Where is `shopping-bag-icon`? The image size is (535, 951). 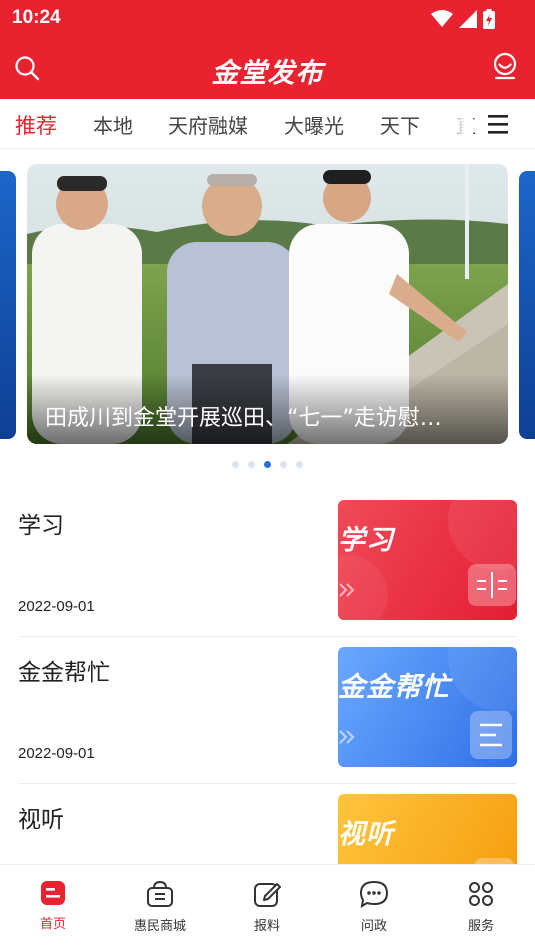
shopping-bag-icon is located at coordinates (160, 893).